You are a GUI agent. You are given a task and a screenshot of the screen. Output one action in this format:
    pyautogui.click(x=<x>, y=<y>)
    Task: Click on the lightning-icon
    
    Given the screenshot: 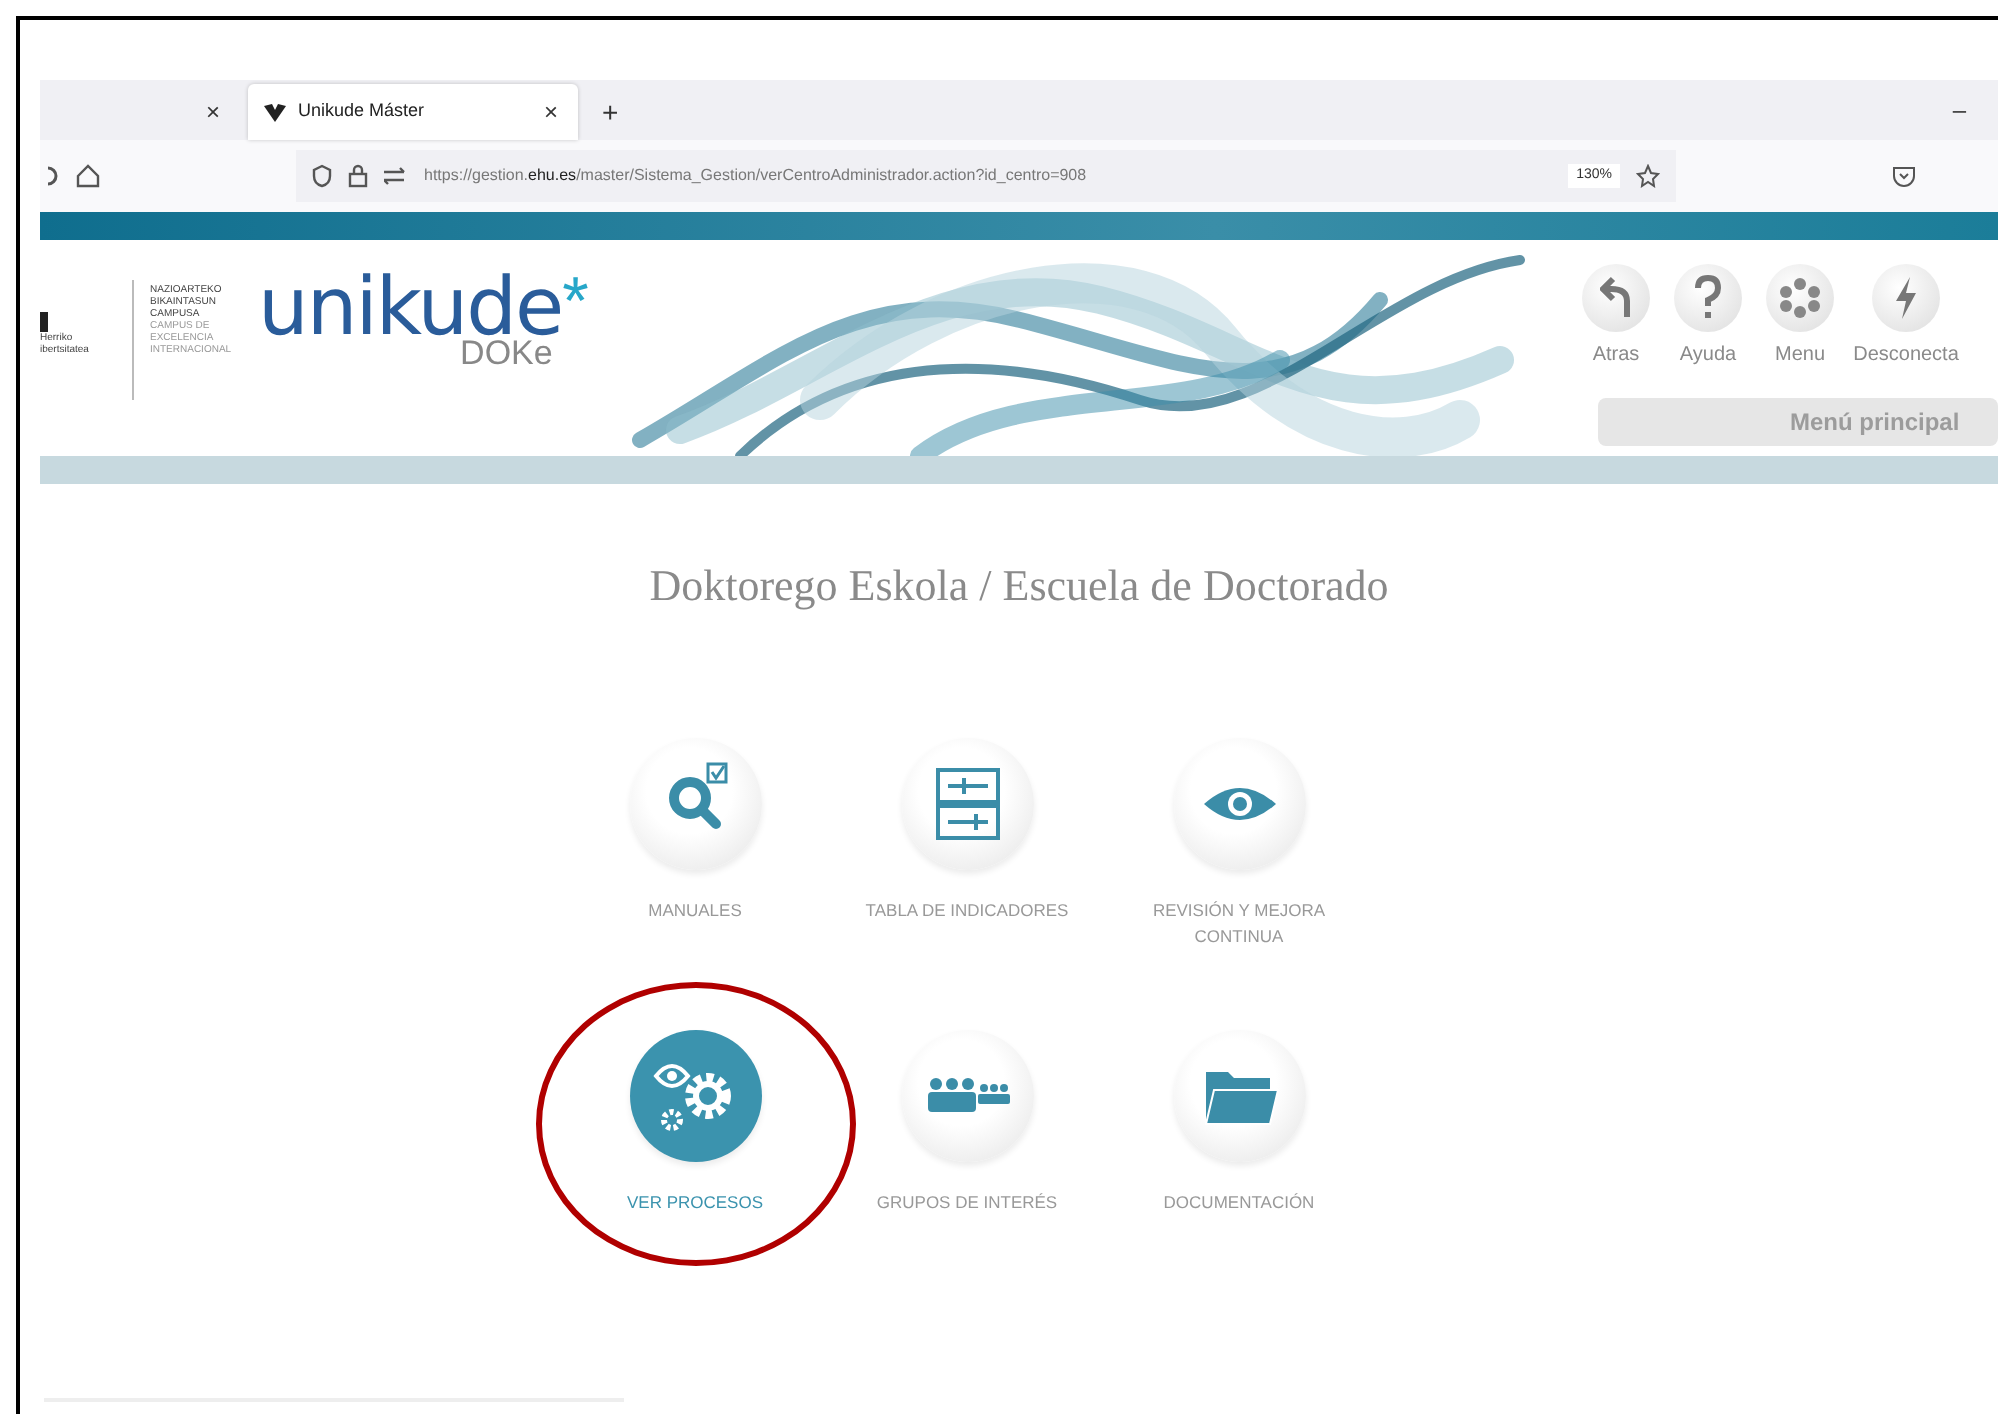 What is the action you would take?
    pyautogui.click(x=1906, y=298)
    